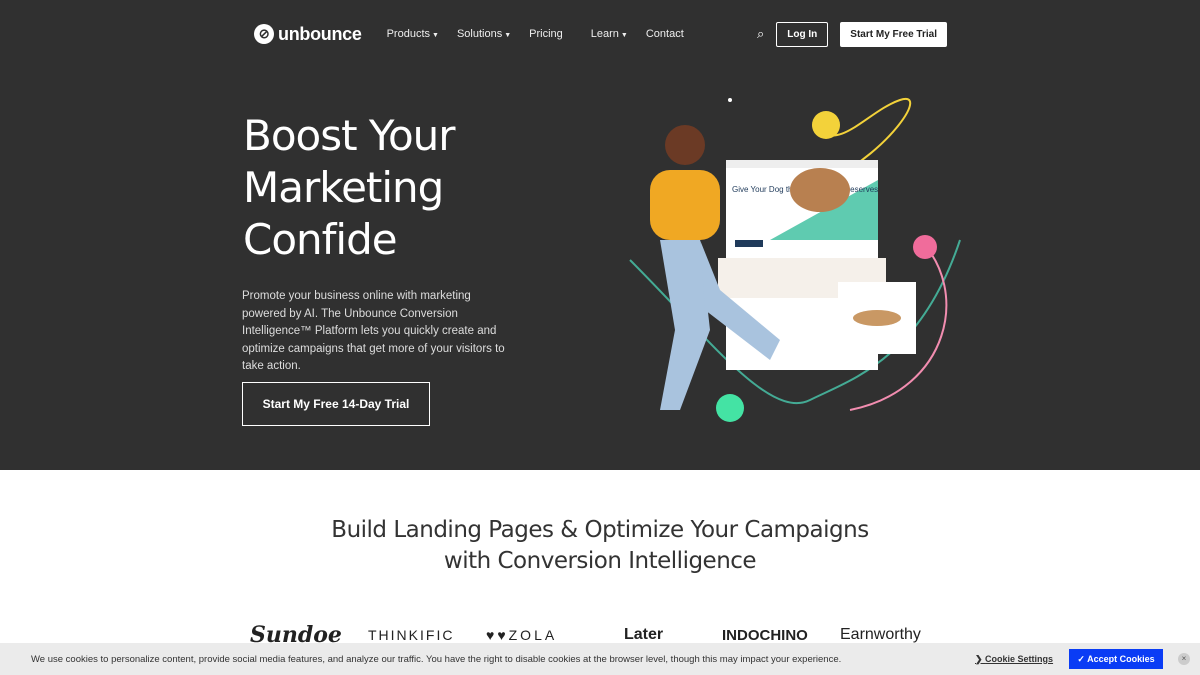 This screenshot has width=1200, height=675. Describe the element at coordinates (349, 187) in the screenshot. I see `hero-title: Boost Your Marketing Confide` at that location.